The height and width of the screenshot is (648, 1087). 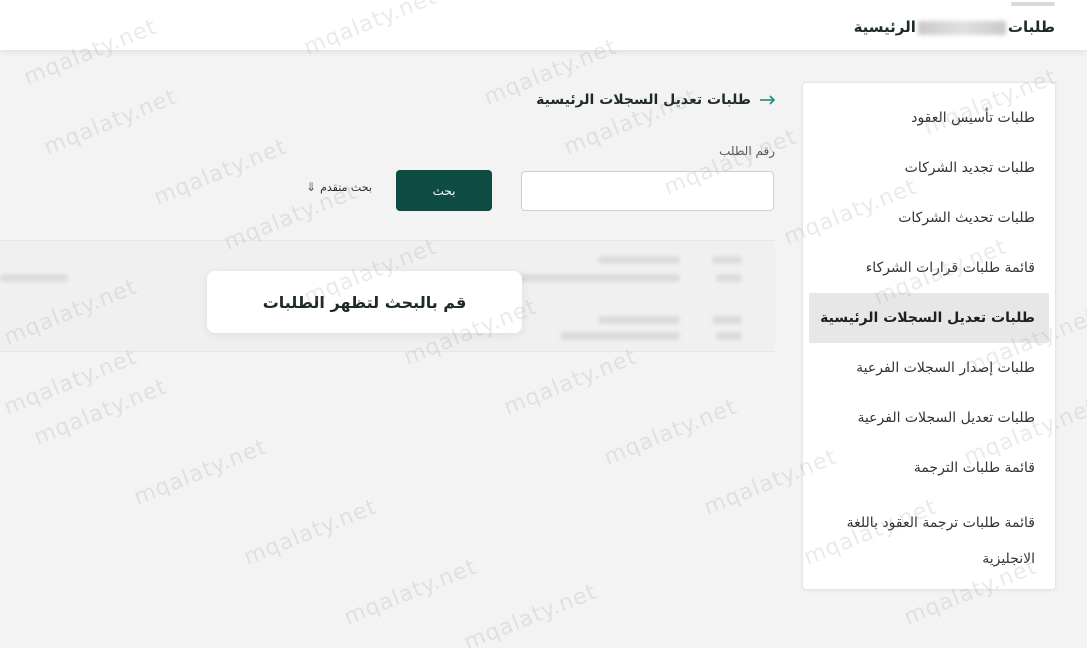 I want to click on request-number-label: رقم الطلب, so click(x=747, y=151).